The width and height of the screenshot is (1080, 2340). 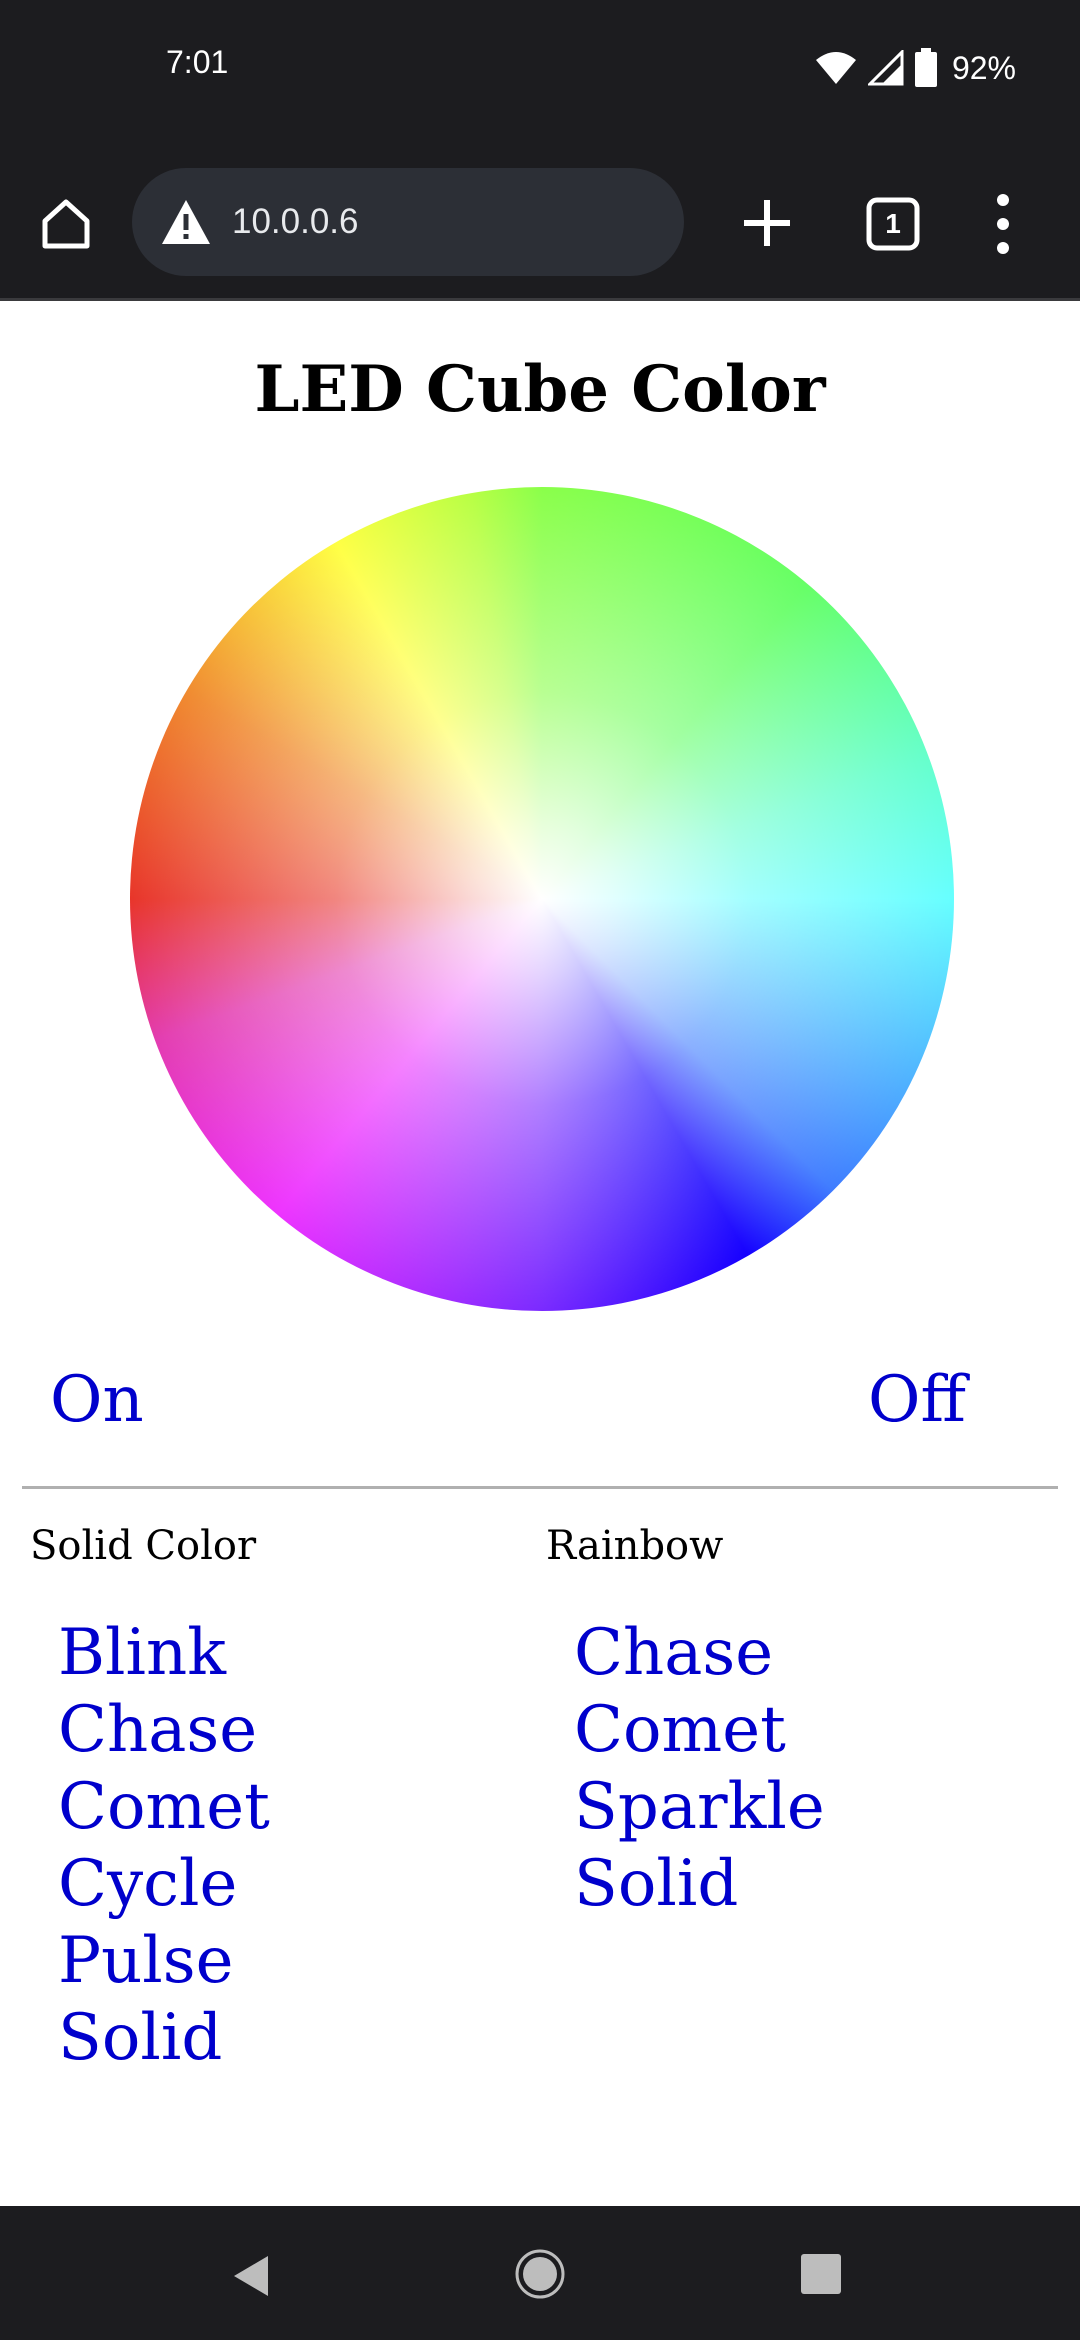 What do you see at coordinates (540, 389) in the screenshot?
I see `page-title: LED Cube Color` at bounding box center [540, 389].